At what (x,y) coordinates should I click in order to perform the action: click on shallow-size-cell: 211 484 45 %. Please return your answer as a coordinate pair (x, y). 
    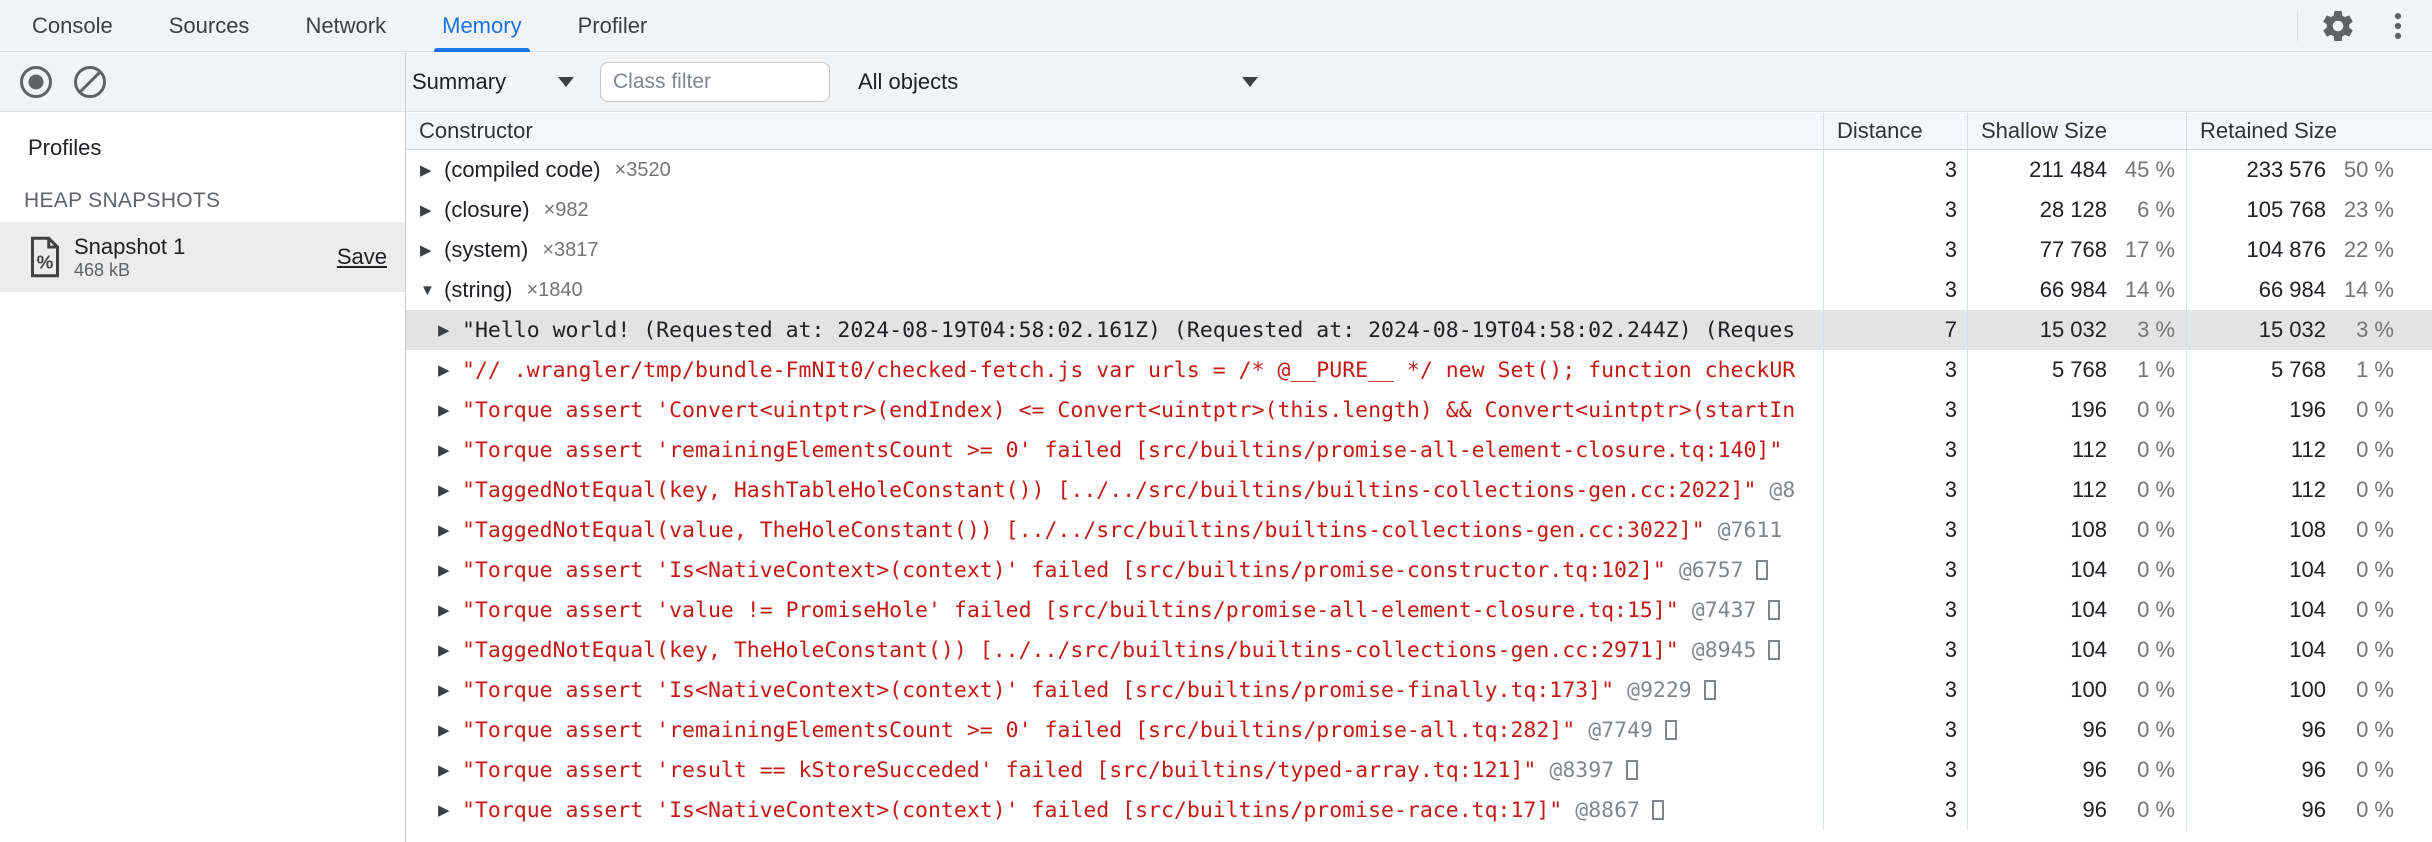
    Looking at the image, I should click on (2076, 170).